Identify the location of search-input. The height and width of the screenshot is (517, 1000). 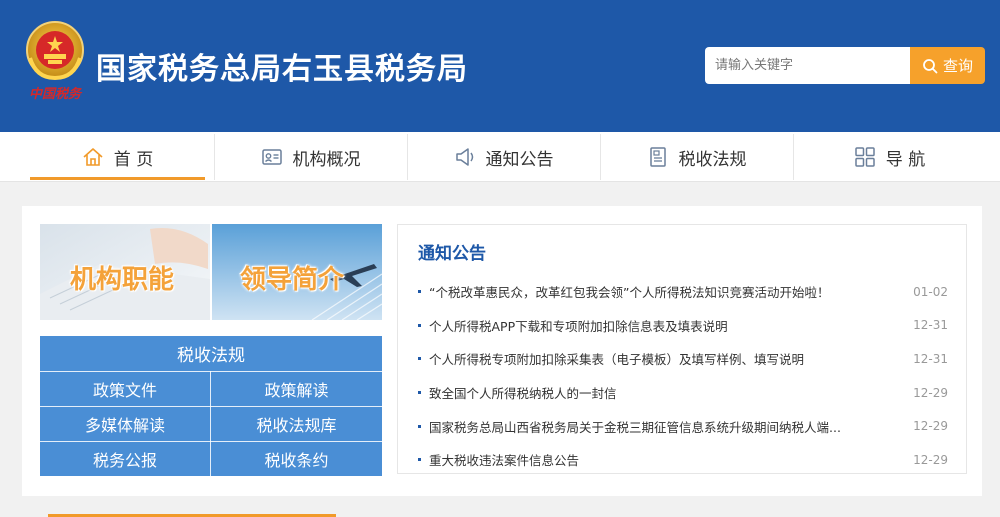
(807, 65).